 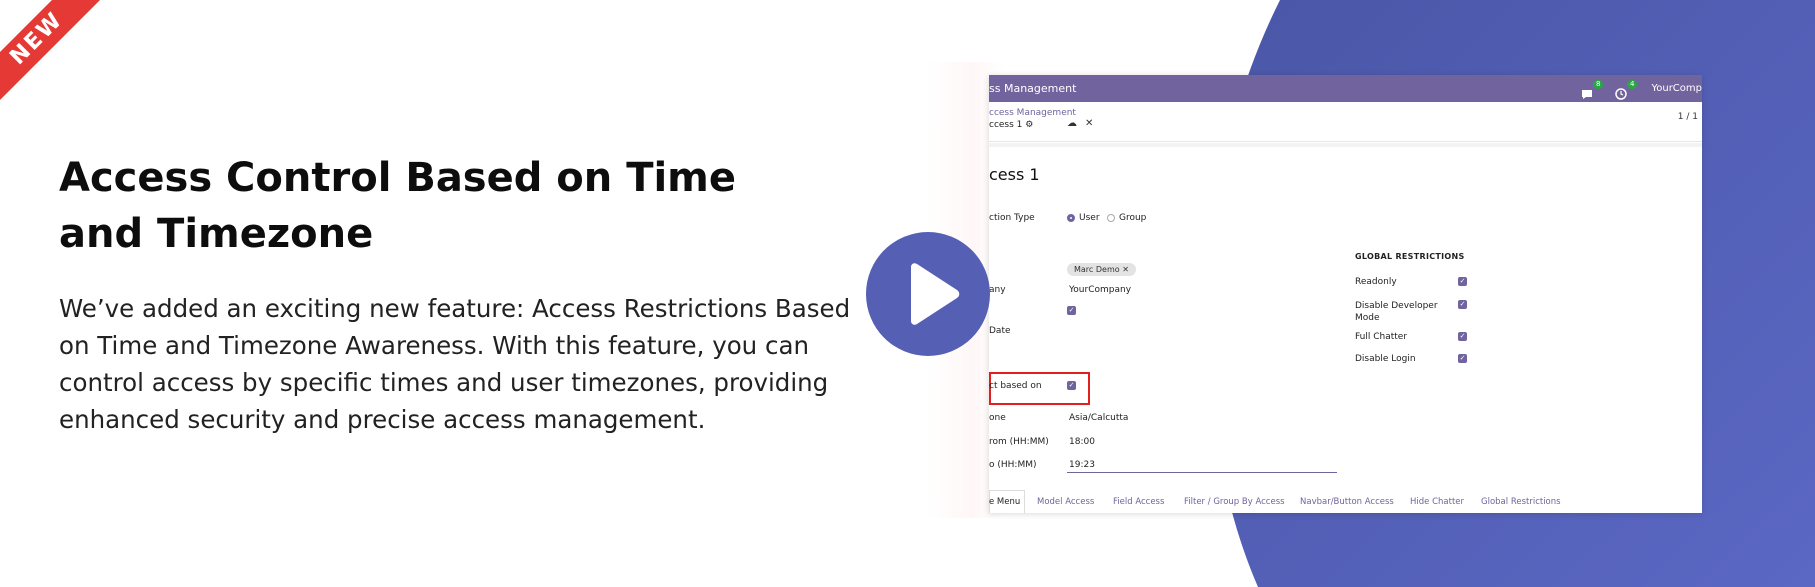 What do you see at coordinates (51, 52) in the screenshot?
I see `new-ribbon-label: NEW` at bounding box center [51, 52].